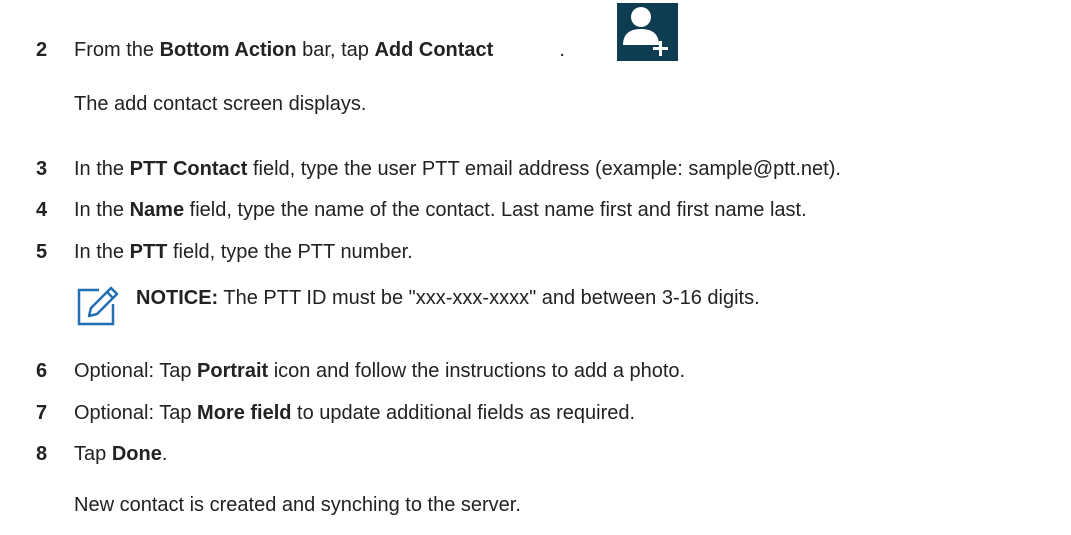 This screenshot has width=1071, height=535. Describe the element at coordinates (463, 413) in the screenshot. I see `step-text: to update additional fields as required.` at that location.